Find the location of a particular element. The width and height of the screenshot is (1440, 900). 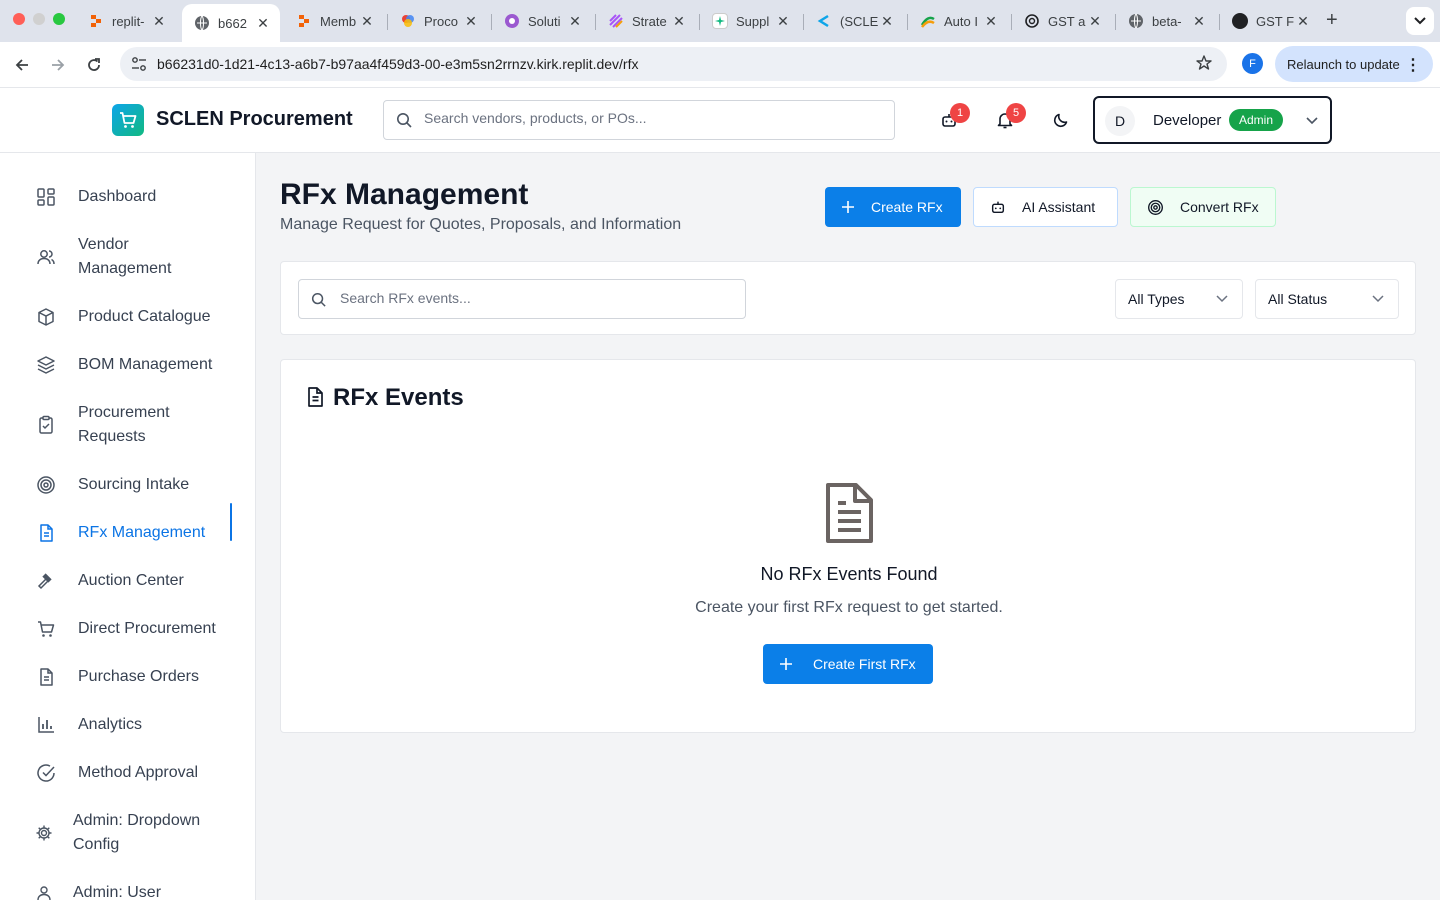

global-search-input is located at coordinates (654, 118).